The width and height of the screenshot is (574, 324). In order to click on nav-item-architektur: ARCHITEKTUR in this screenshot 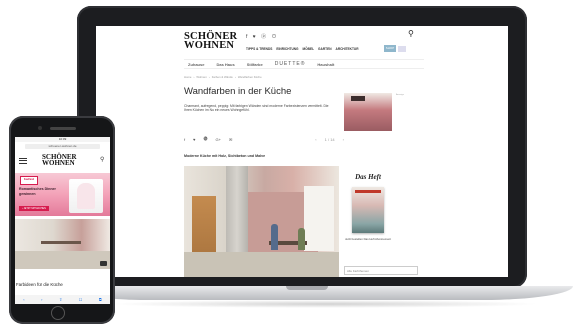, I will do `click(347, 49)`.